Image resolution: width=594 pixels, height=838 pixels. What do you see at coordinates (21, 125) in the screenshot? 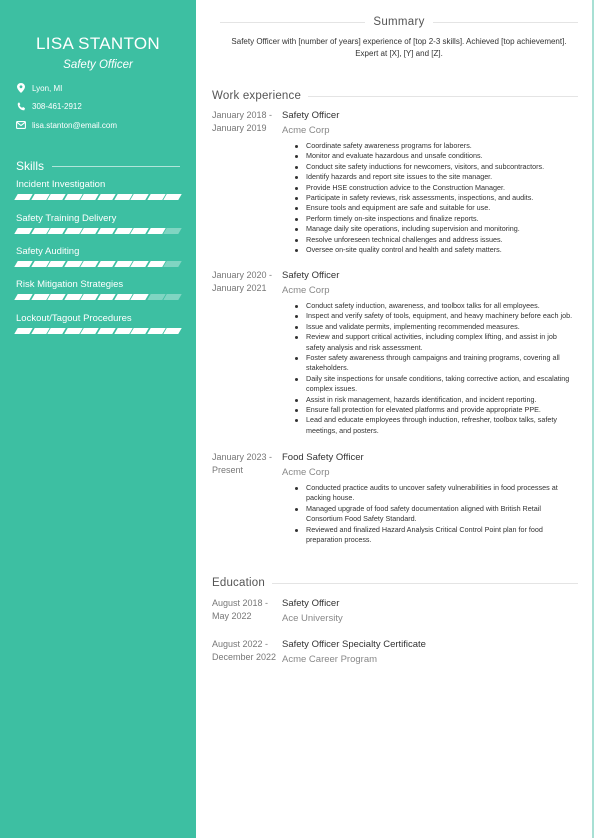
I see `envelope-icon` at bounding box center [21, 125].